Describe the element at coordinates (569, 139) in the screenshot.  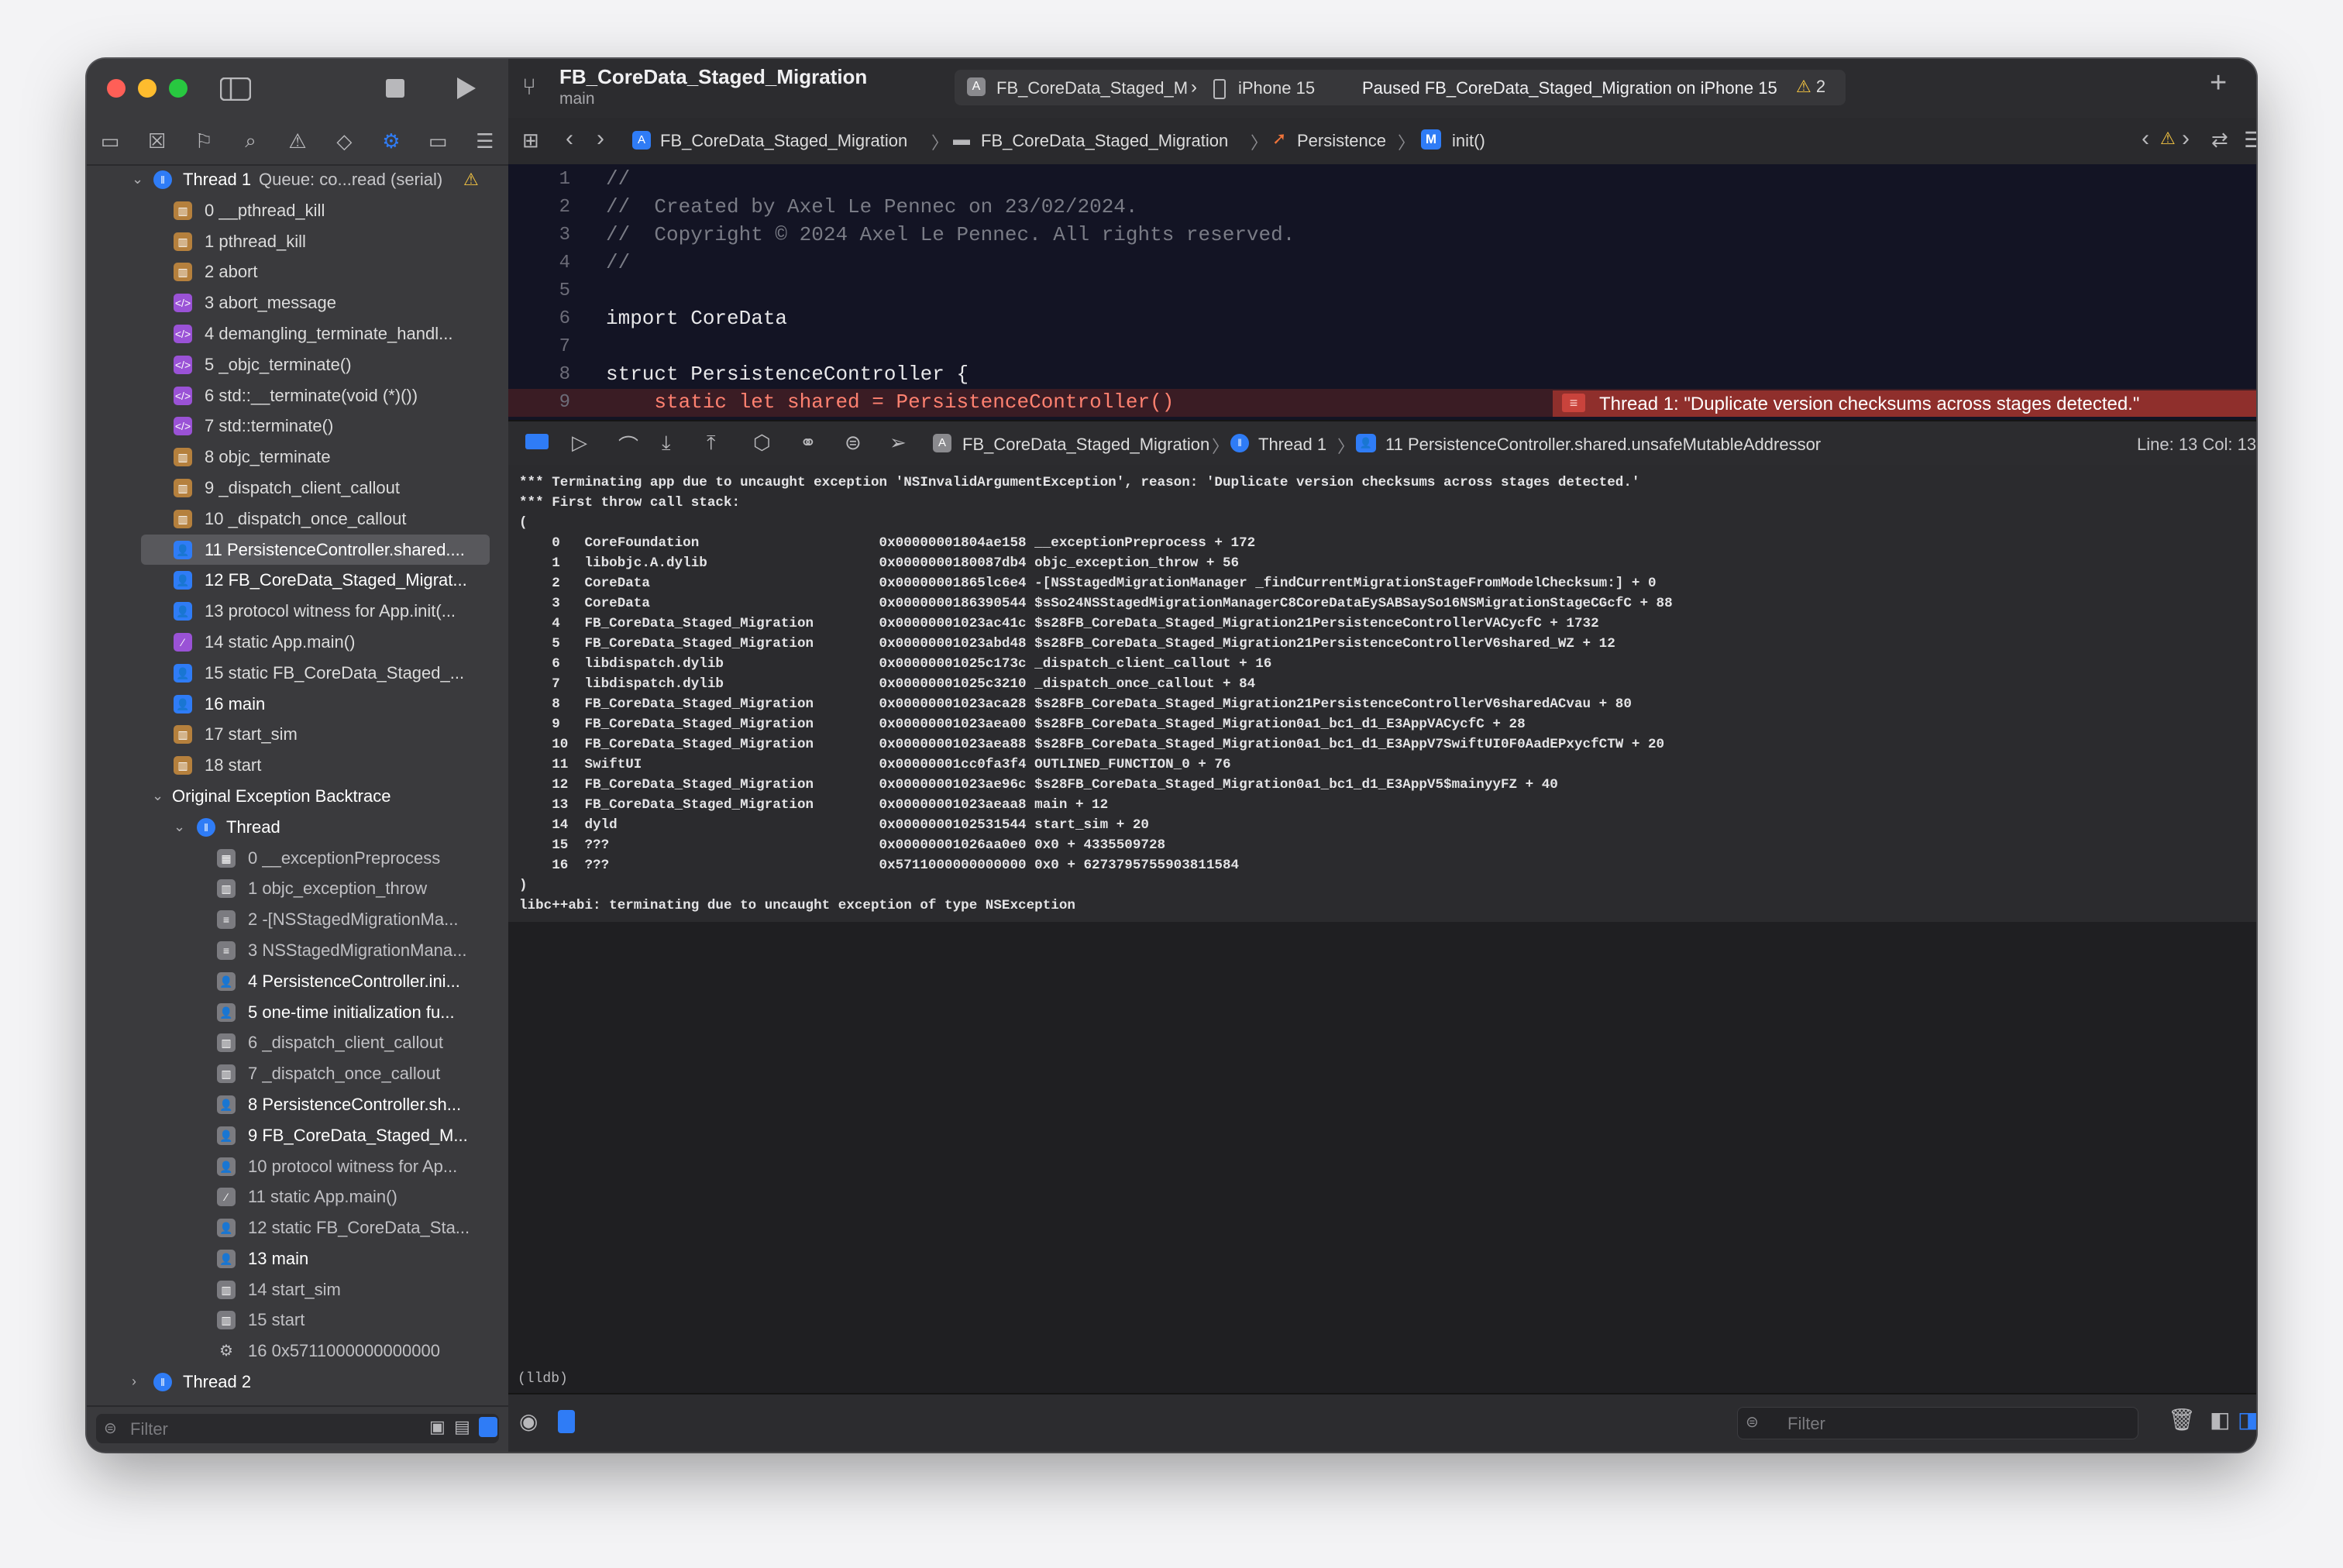
I see `back-chevron-icon: ‹` at that location.